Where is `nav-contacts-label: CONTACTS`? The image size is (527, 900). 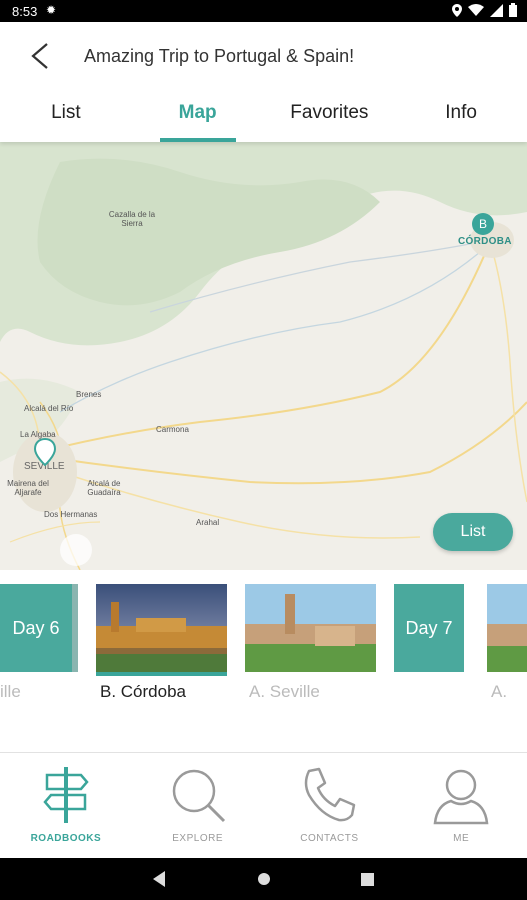
nav-contacts-label: CONTACTS is located at coordinates (329, 838).